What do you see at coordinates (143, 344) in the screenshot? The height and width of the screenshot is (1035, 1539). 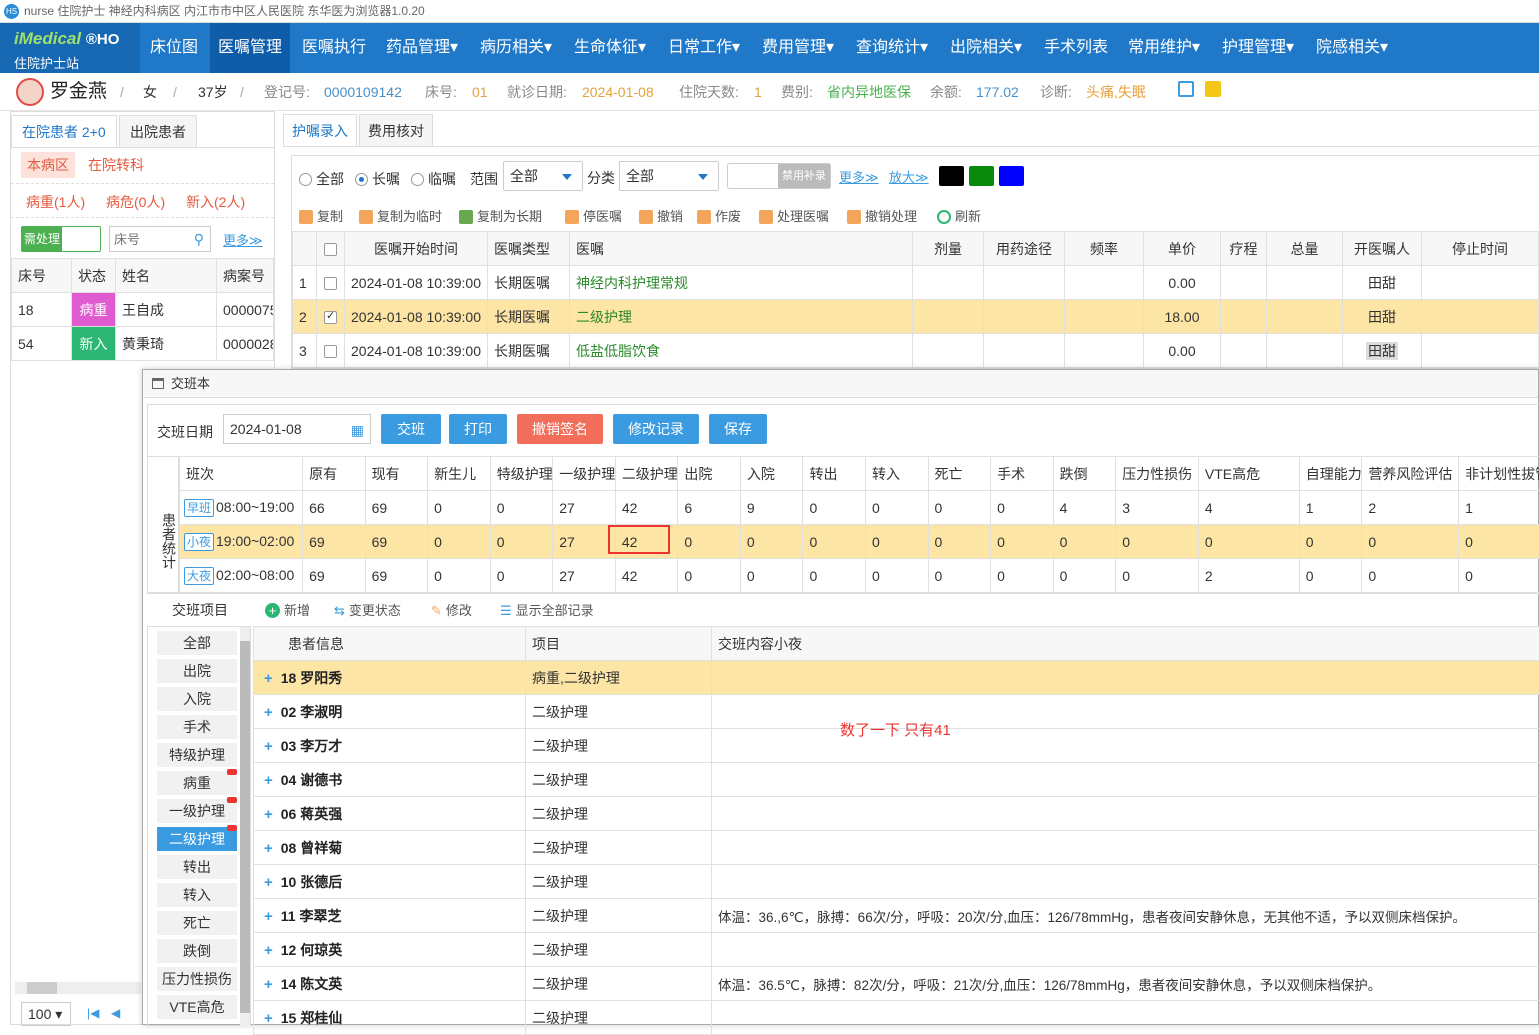 I see `table-row: 54 新入 黄秉琦 0000028` at bounding box center [143, 344].